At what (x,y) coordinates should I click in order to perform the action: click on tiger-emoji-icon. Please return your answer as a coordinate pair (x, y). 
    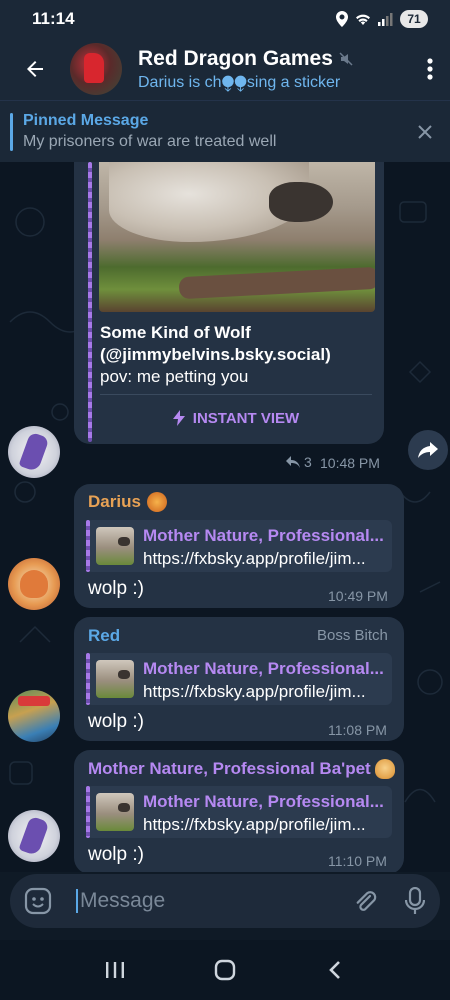
    Looking at the image, I should click on (156, 502).